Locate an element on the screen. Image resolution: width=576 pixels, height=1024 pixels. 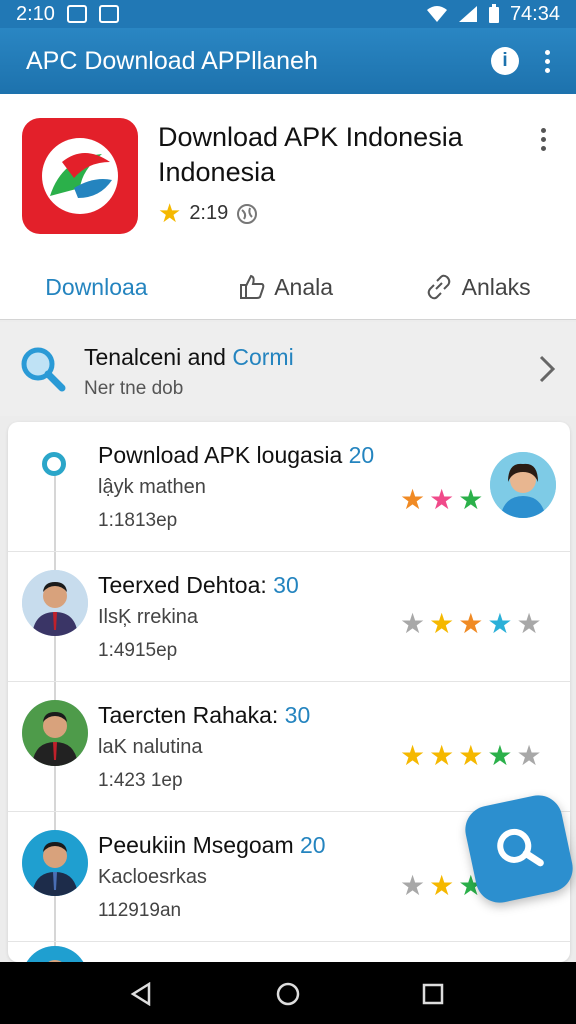
home-icon is located at coordinates (288, 994).